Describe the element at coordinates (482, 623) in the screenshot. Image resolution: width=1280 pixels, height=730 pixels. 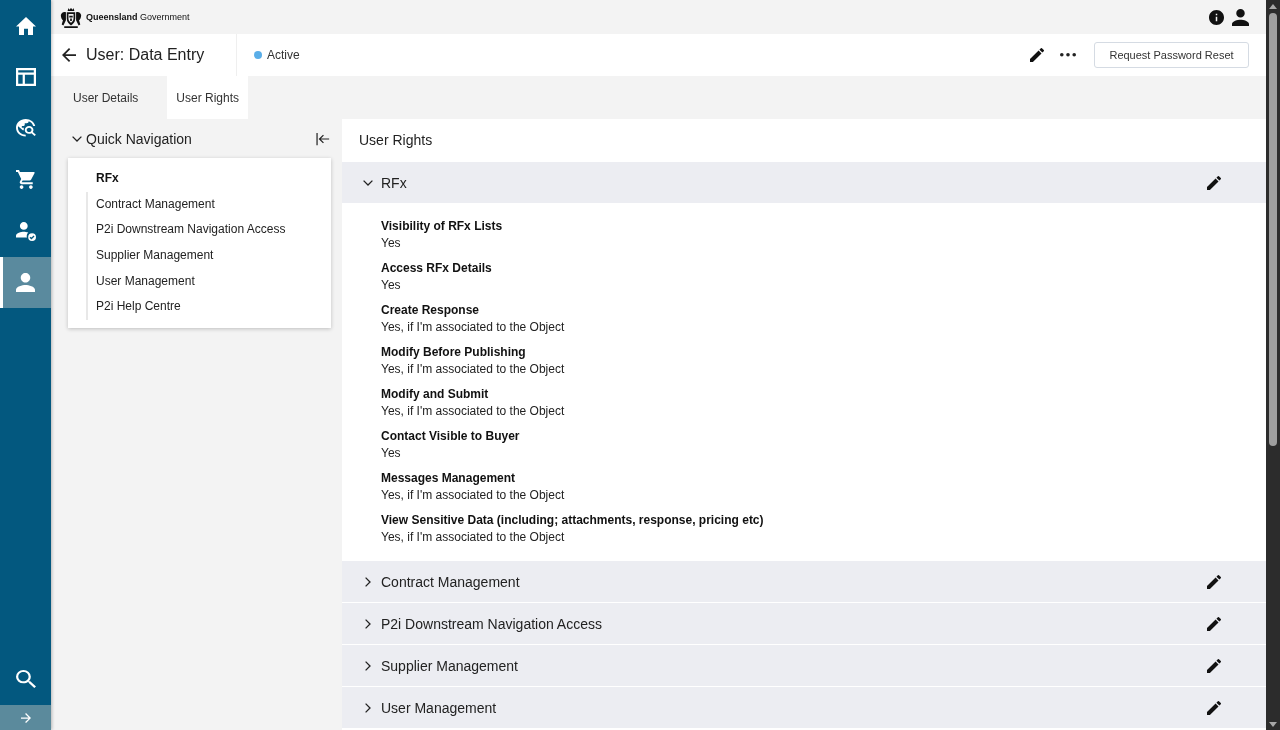
I see `accordion-toggle: P2i Downstream Navigation Access` at that location.